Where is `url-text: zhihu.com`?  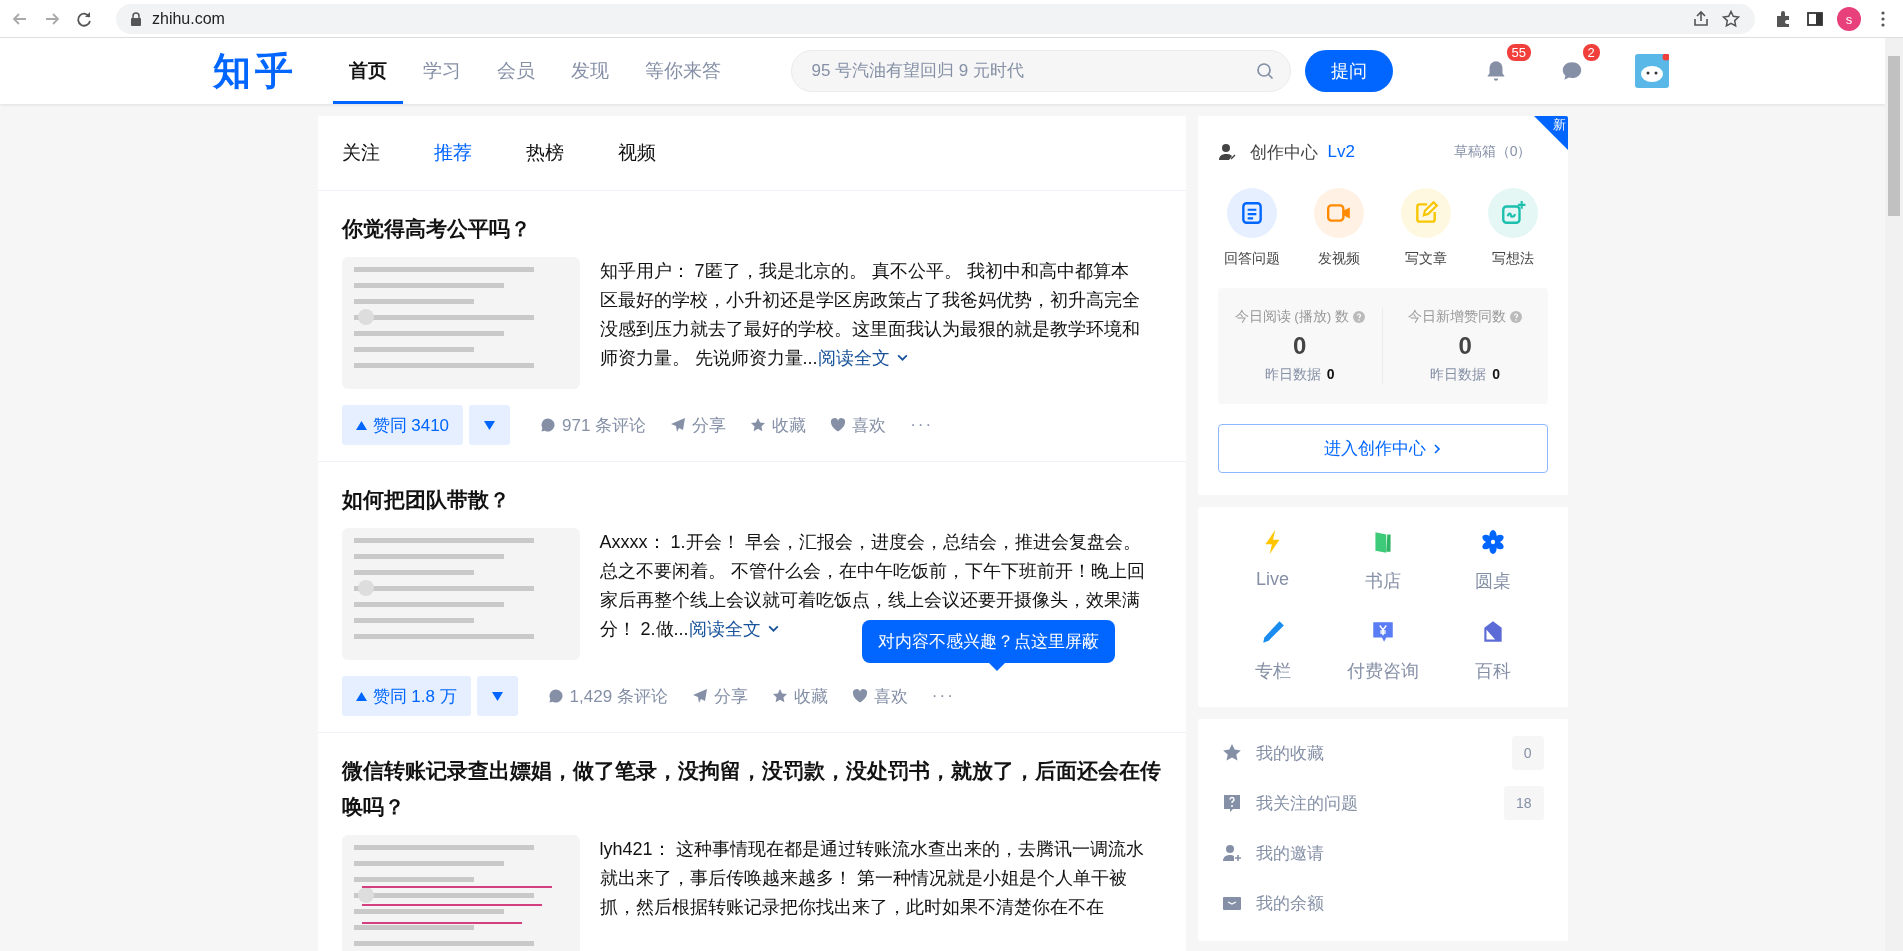 url-text: zhihu.com is located at coordinates (188, 19).